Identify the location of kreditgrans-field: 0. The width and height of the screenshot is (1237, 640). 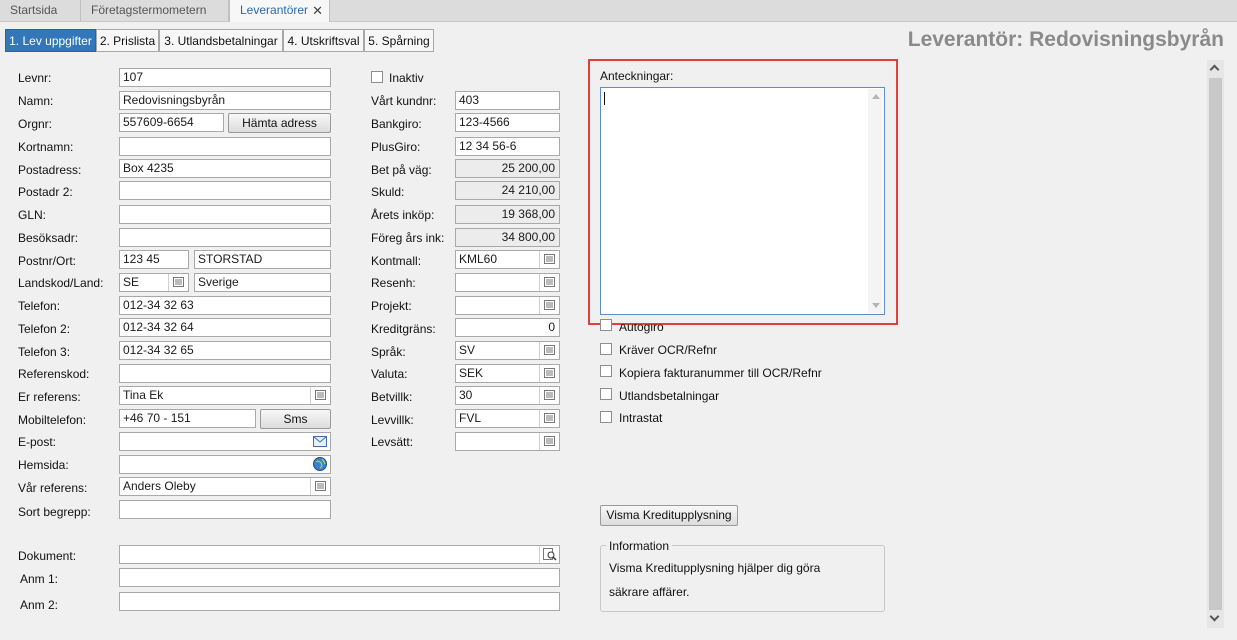
(507, 327).